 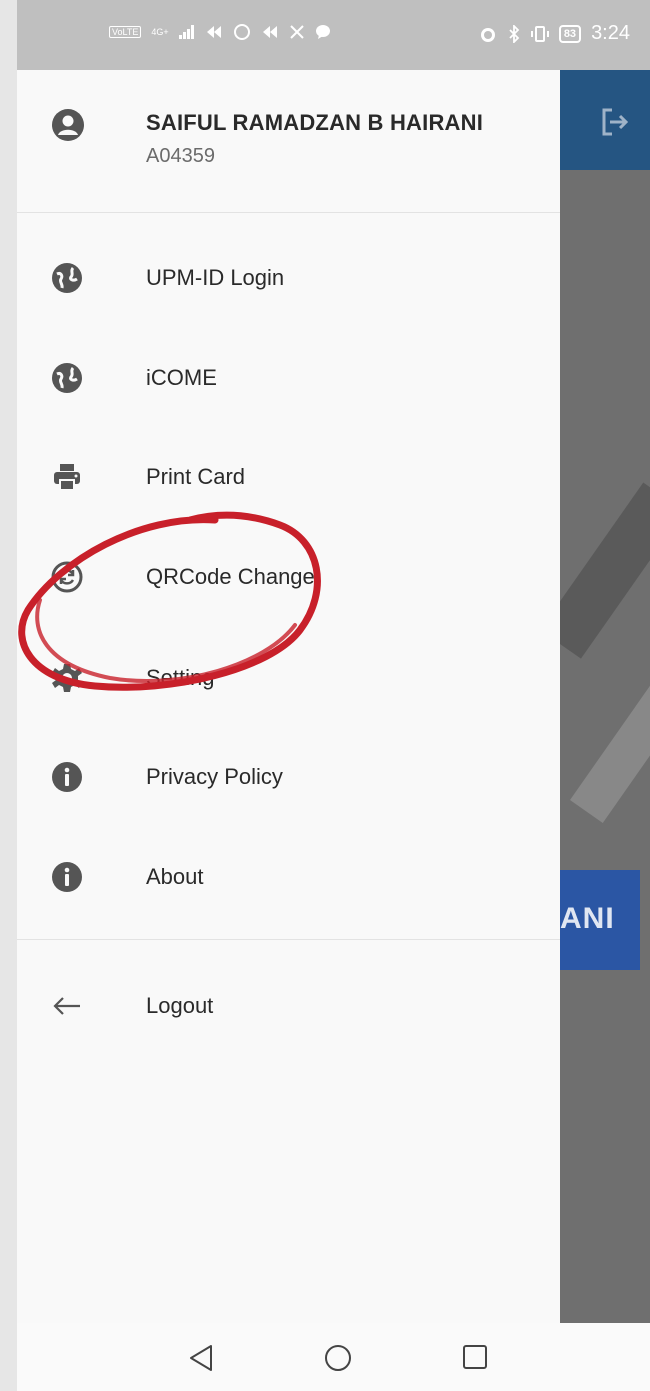 What do you see at coordinates (288, 141) in the screenshot?
I see `profile-header: SAIFUL RAMADZAN B HAIRANI A04359` at bounding box center [288, 141].